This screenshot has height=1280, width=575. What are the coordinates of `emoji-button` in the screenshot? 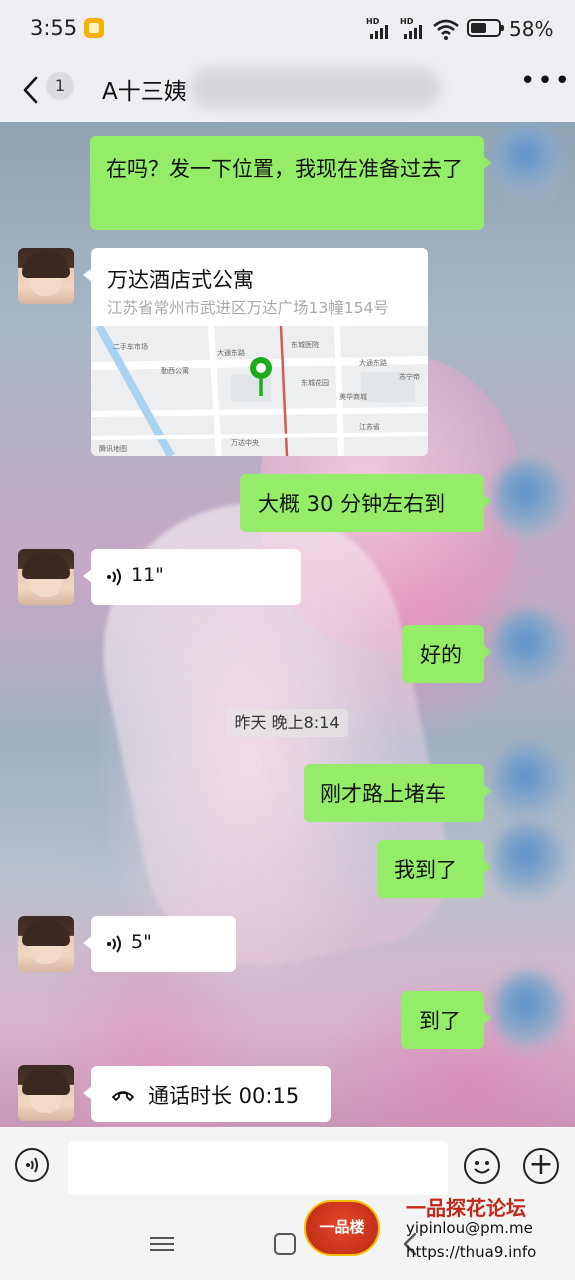 It's located at (482, 1166).